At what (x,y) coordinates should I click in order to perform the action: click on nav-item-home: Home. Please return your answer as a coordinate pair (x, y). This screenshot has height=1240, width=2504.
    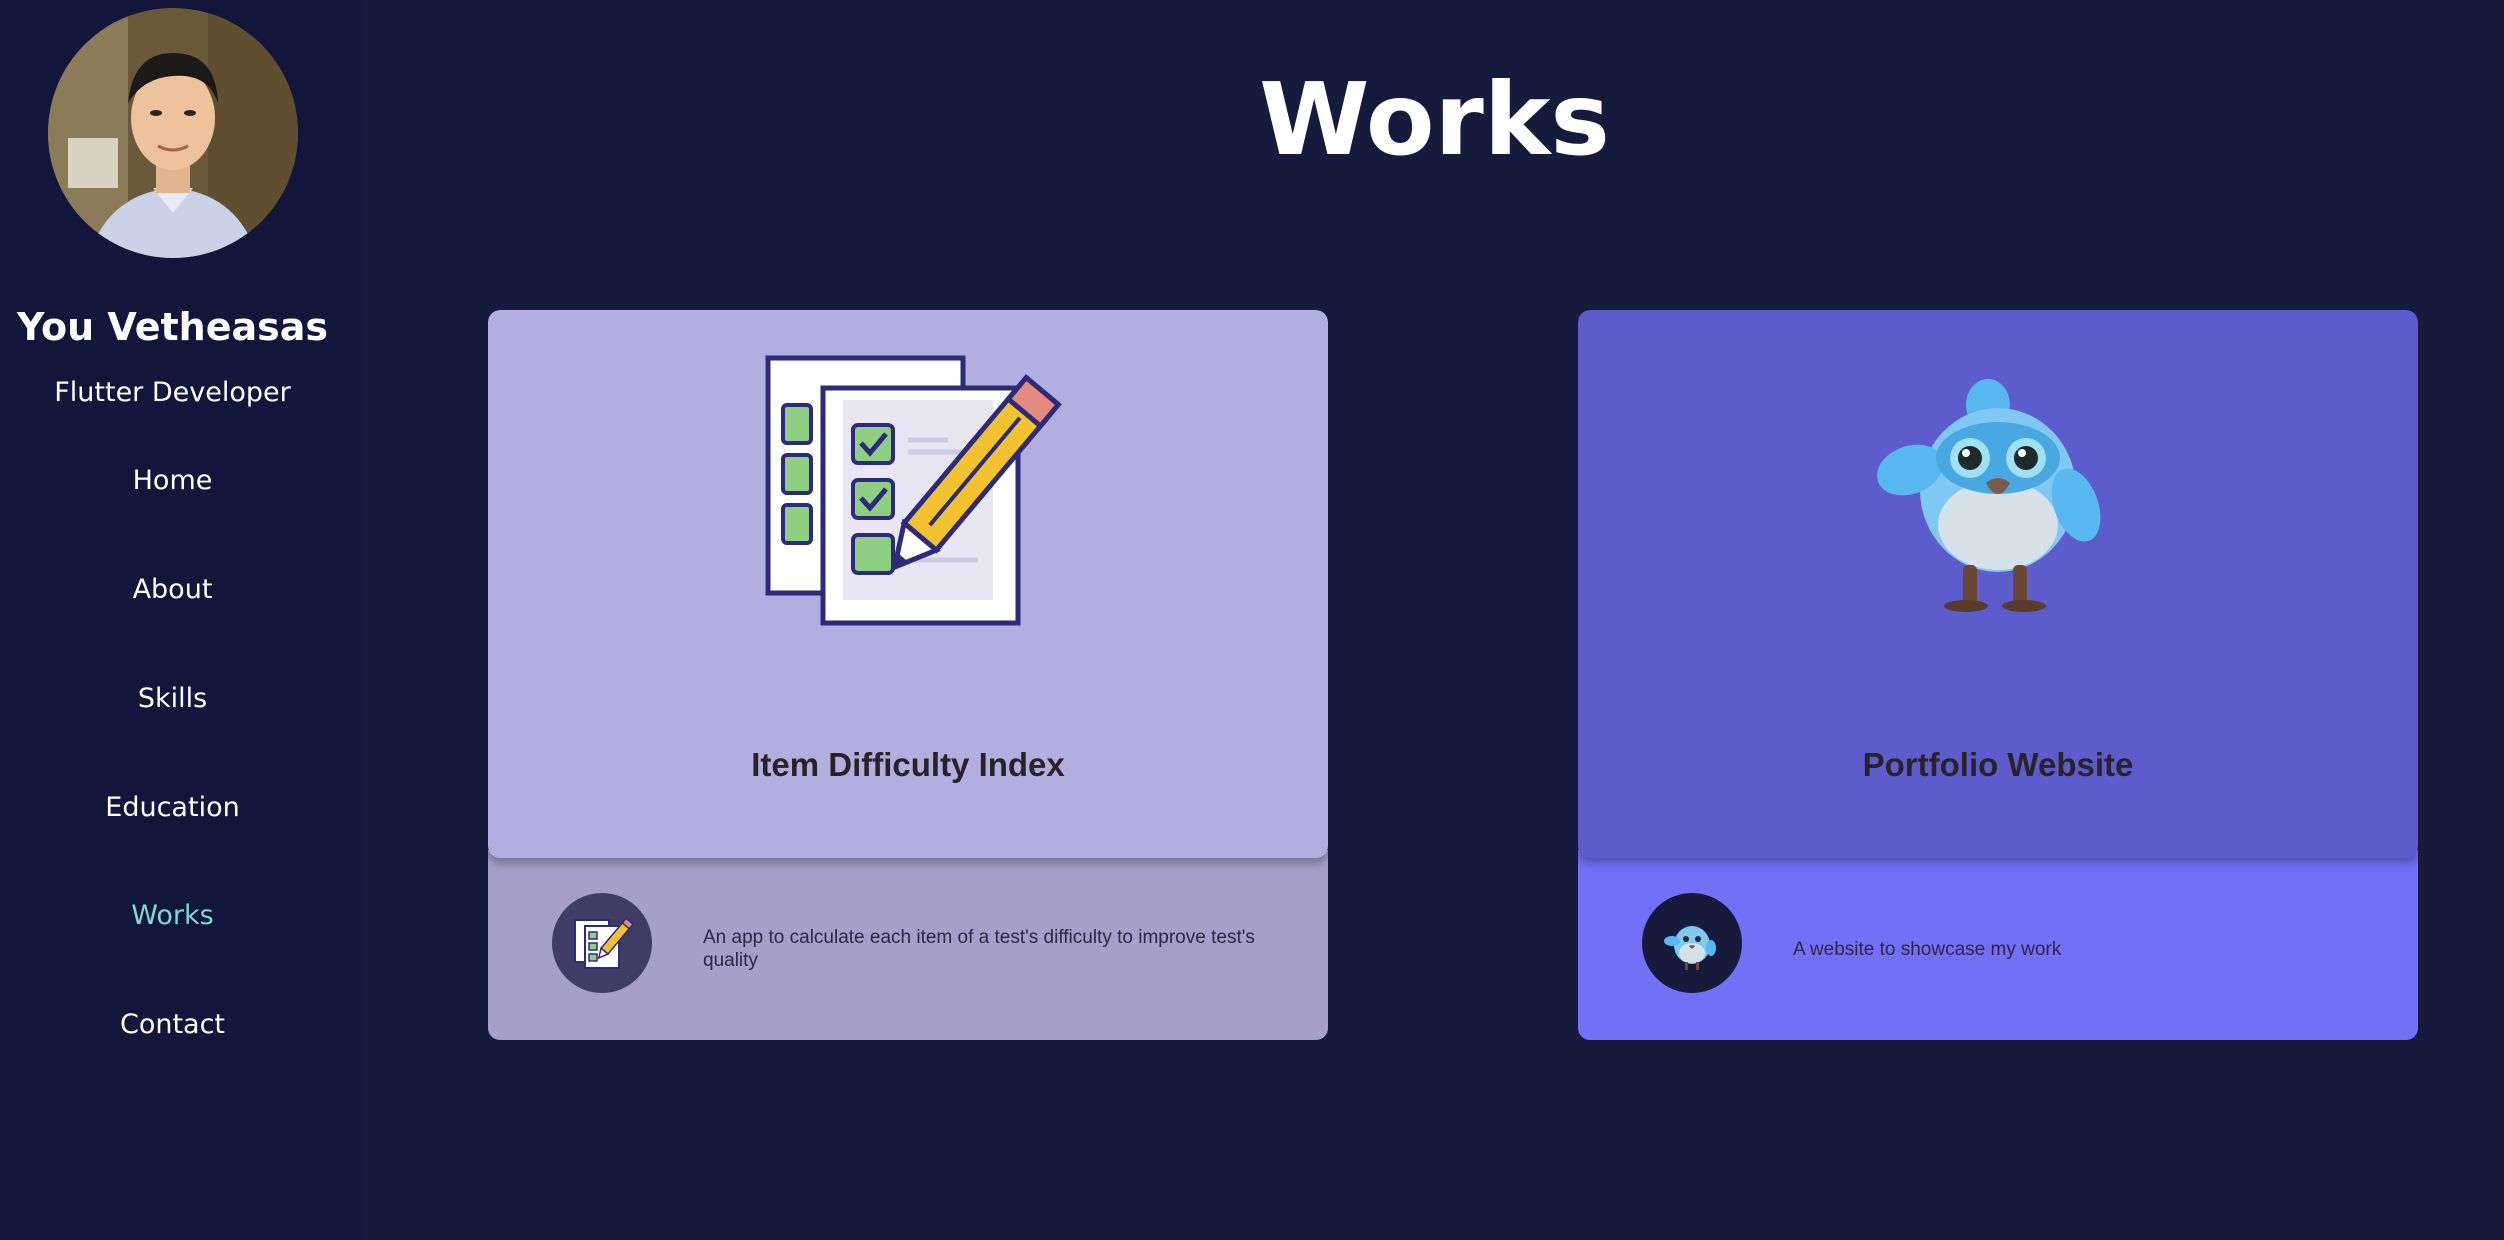
    Looking at the image, I should click on (172, 480).